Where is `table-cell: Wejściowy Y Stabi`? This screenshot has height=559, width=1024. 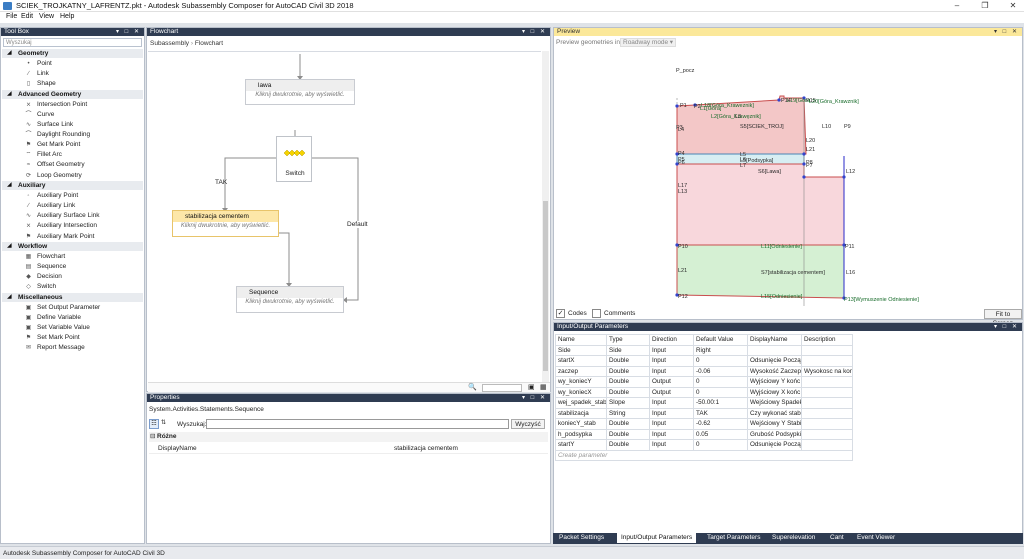 table-cell: Wejściowy Y Stabi is located at coordinates (774, 424).